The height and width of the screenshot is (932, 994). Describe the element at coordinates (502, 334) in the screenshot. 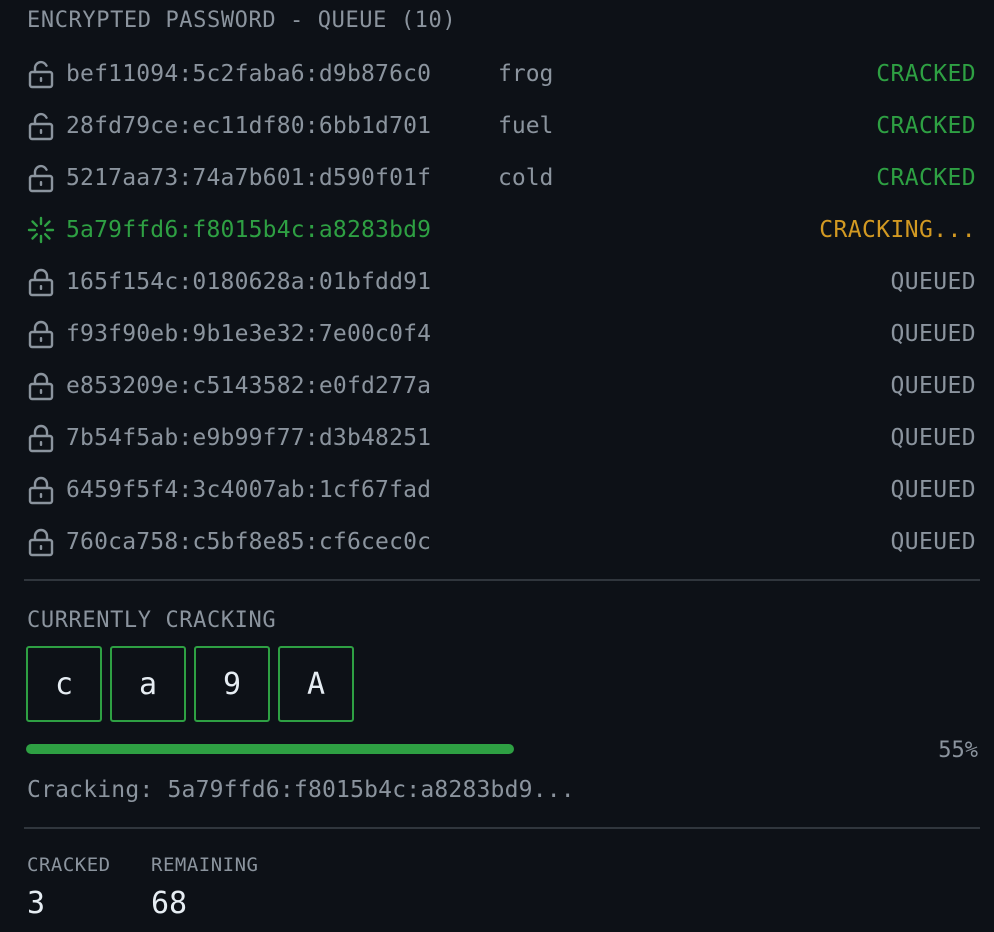

I see `queue-row: f93f90eb:9b1e3e32:7e00c0f4 QUEUED` at that location.